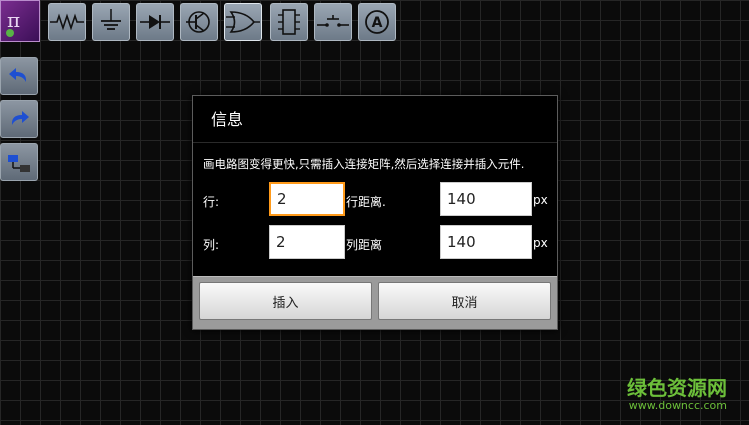  I want to click on resistor-button, so click(67, 22).